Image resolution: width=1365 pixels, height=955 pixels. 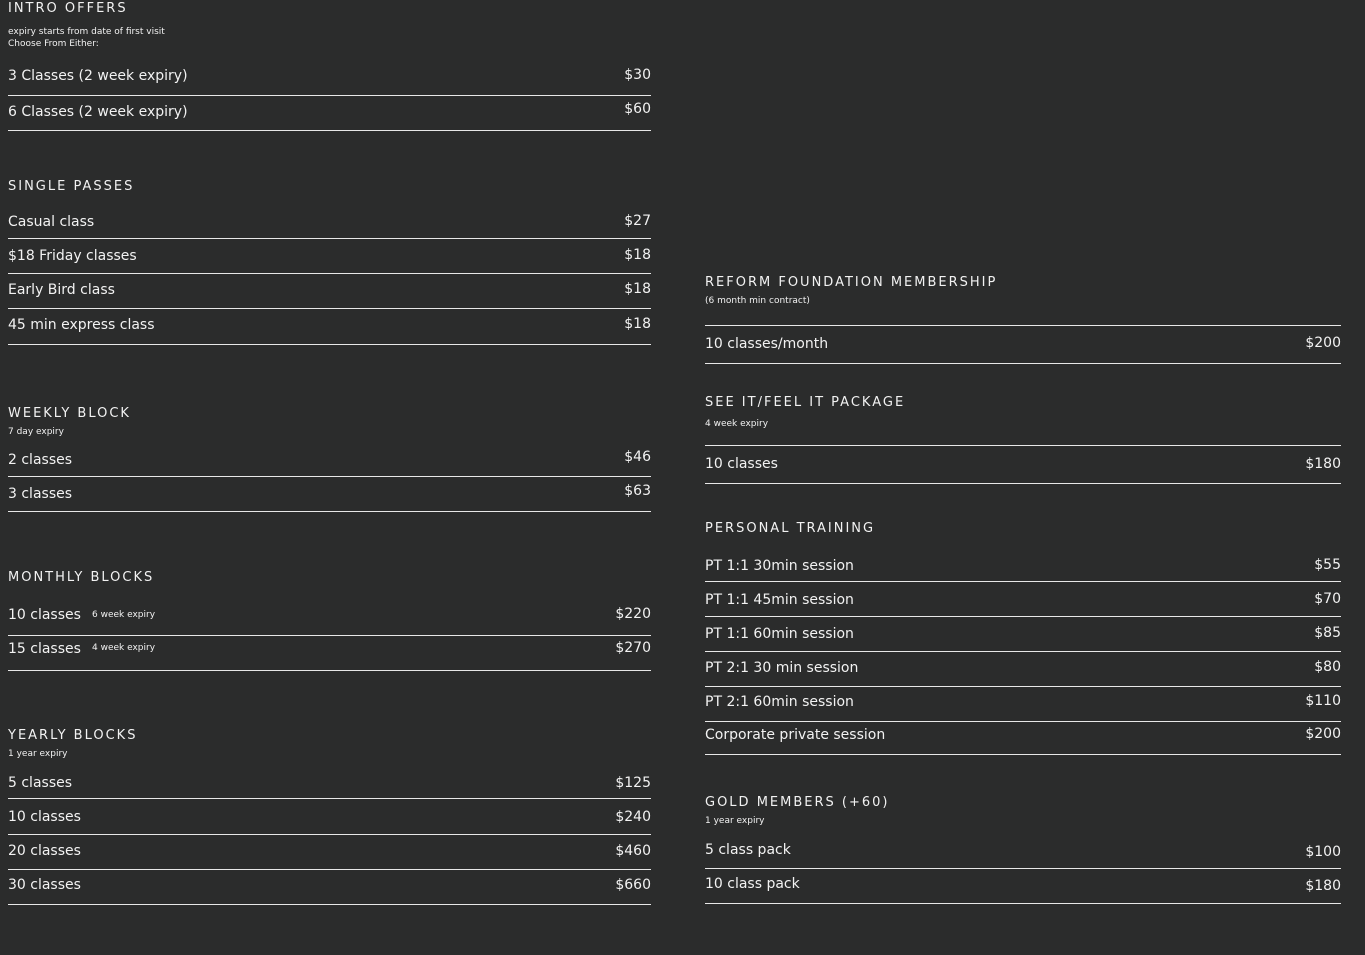 What do you see at coordinates (44, 885) in the screenshot?
I see `item-label: 30 classes` at bounding box center [44, 885].